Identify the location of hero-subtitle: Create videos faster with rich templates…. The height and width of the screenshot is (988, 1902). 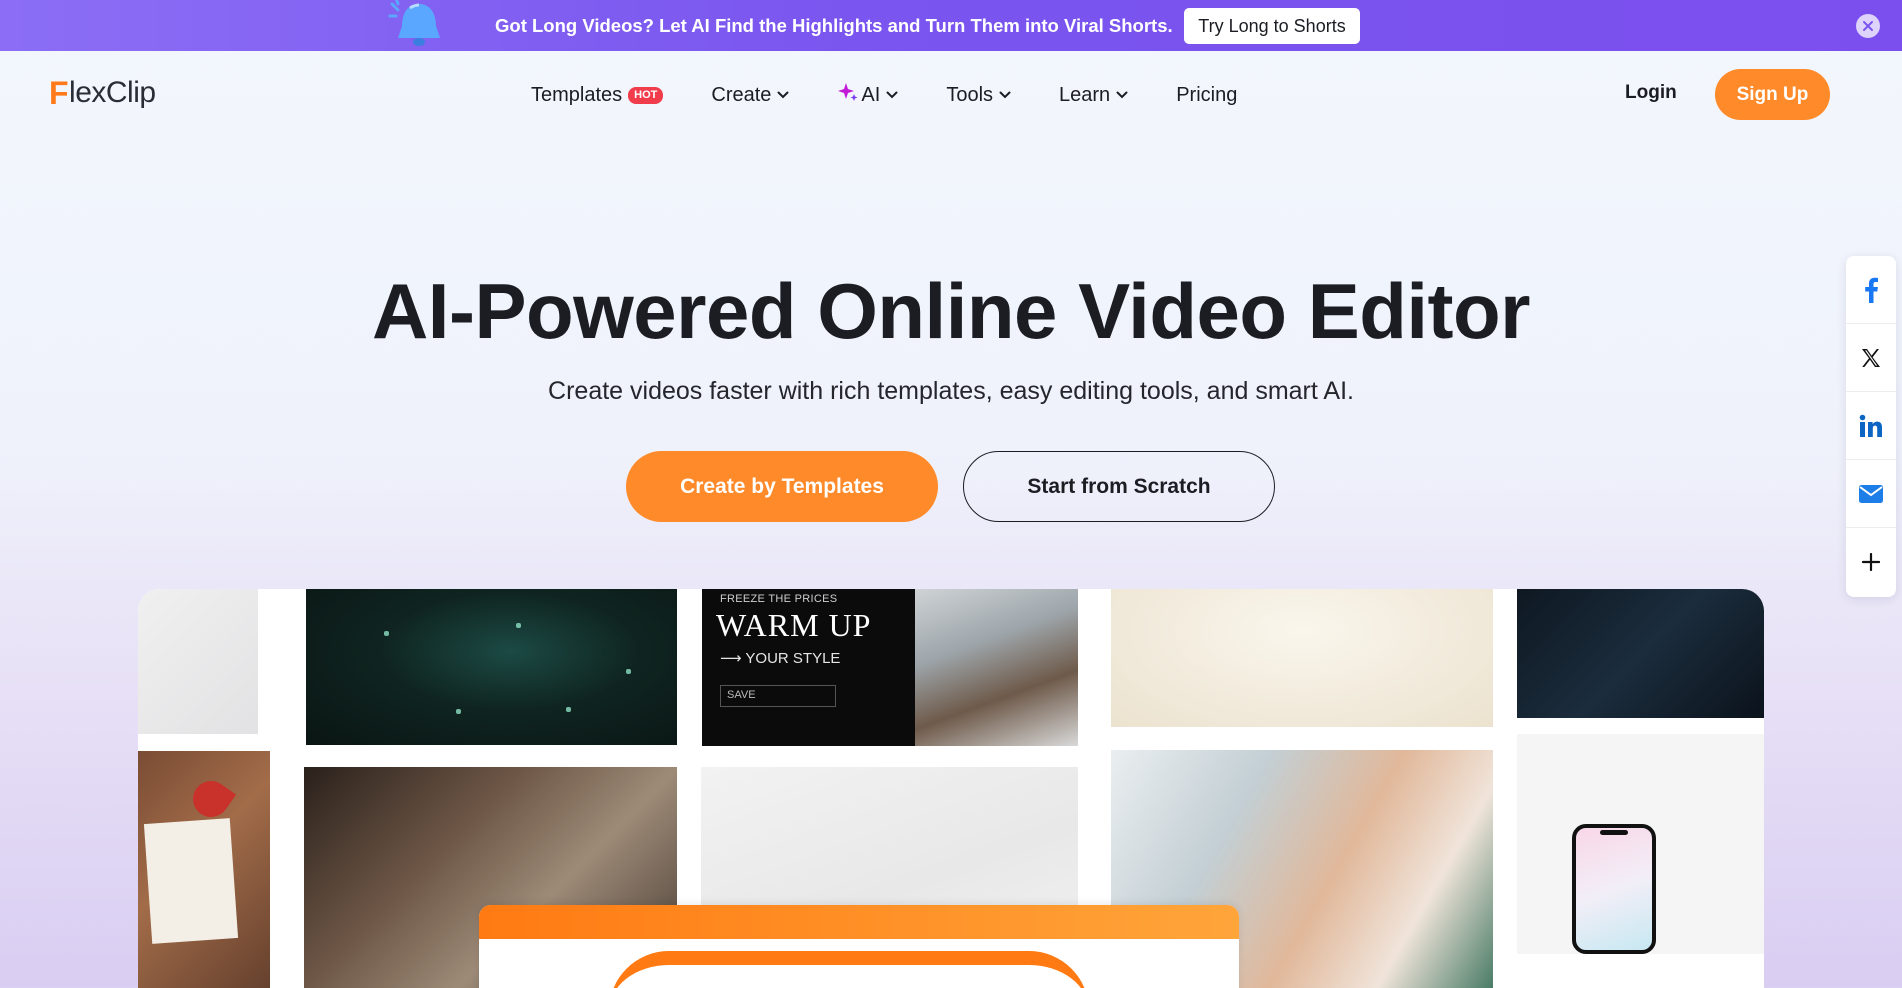
(951, 391).